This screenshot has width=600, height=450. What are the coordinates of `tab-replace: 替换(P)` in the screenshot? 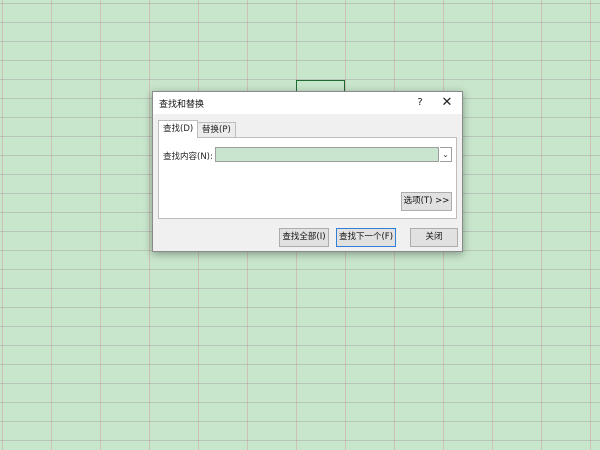 It's located at (216, 129).